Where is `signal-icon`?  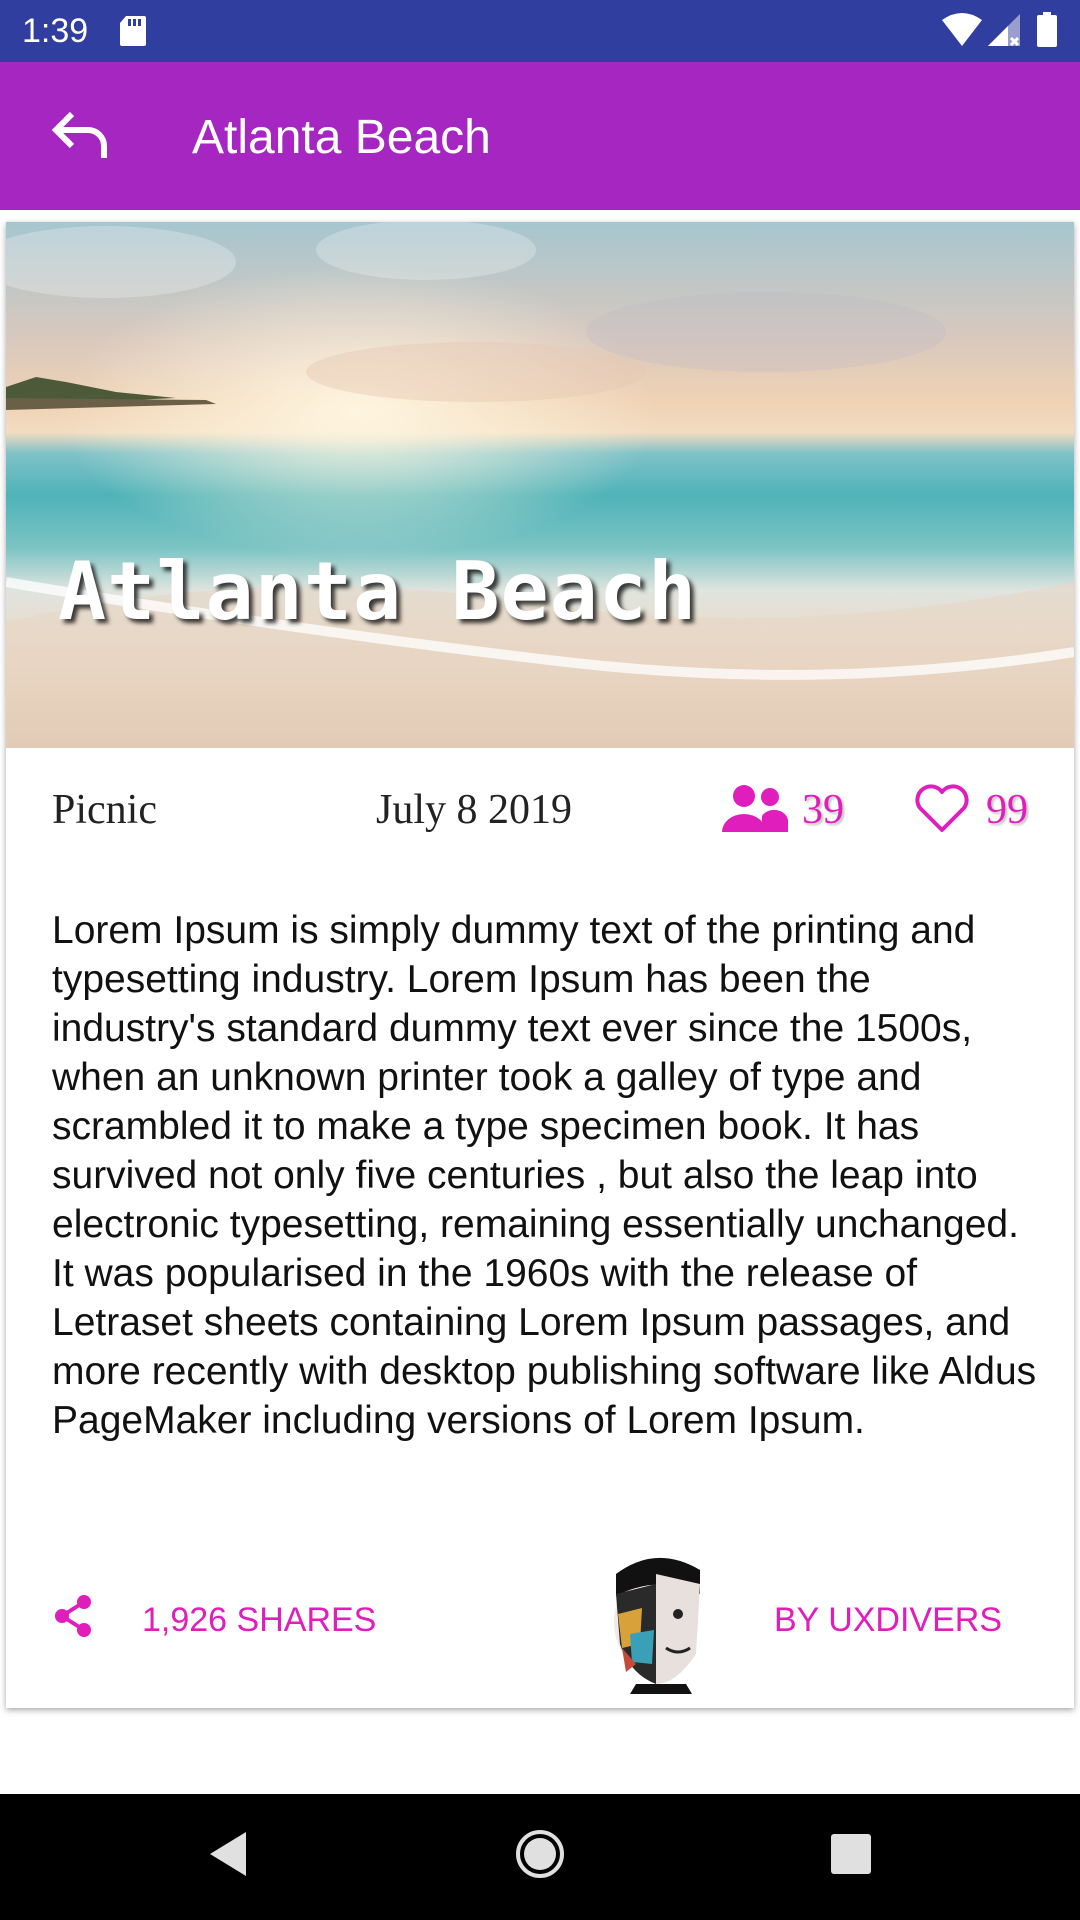 signal-icon is located at coordinates (1004, 30).